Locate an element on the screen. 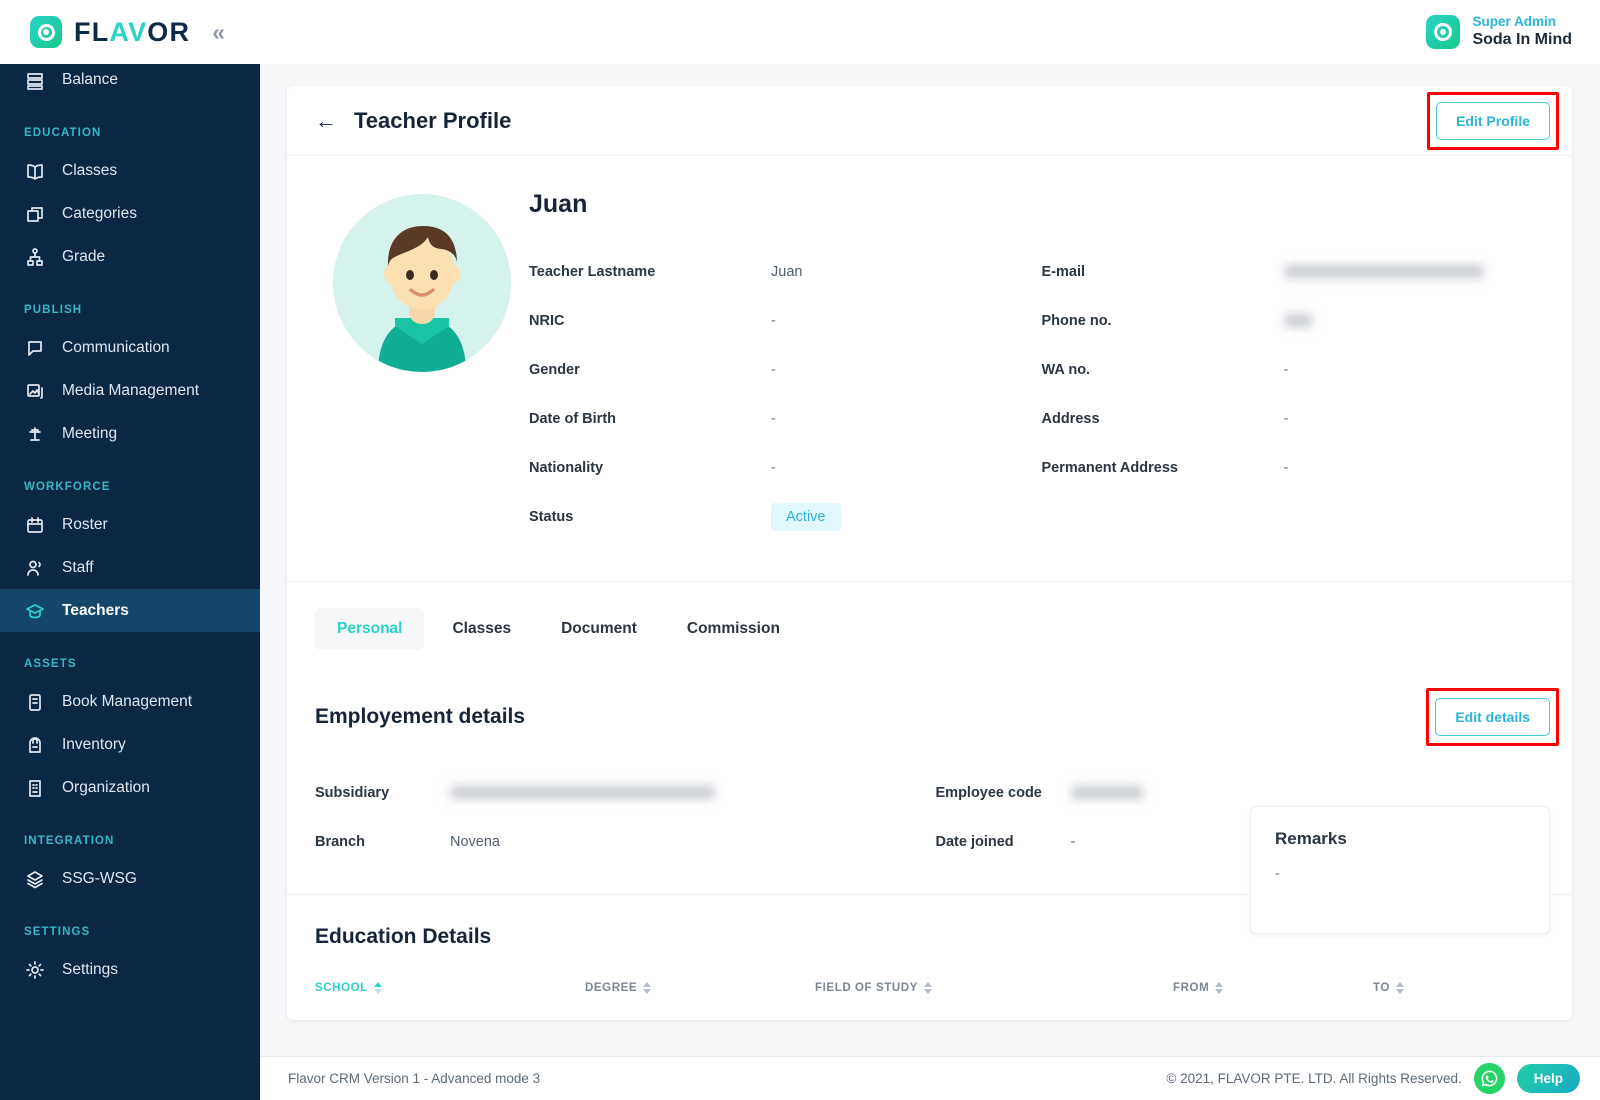 The height and width of the screenshot is (1100, 1600). field-value: Juan is located at coordinates (787, 271).